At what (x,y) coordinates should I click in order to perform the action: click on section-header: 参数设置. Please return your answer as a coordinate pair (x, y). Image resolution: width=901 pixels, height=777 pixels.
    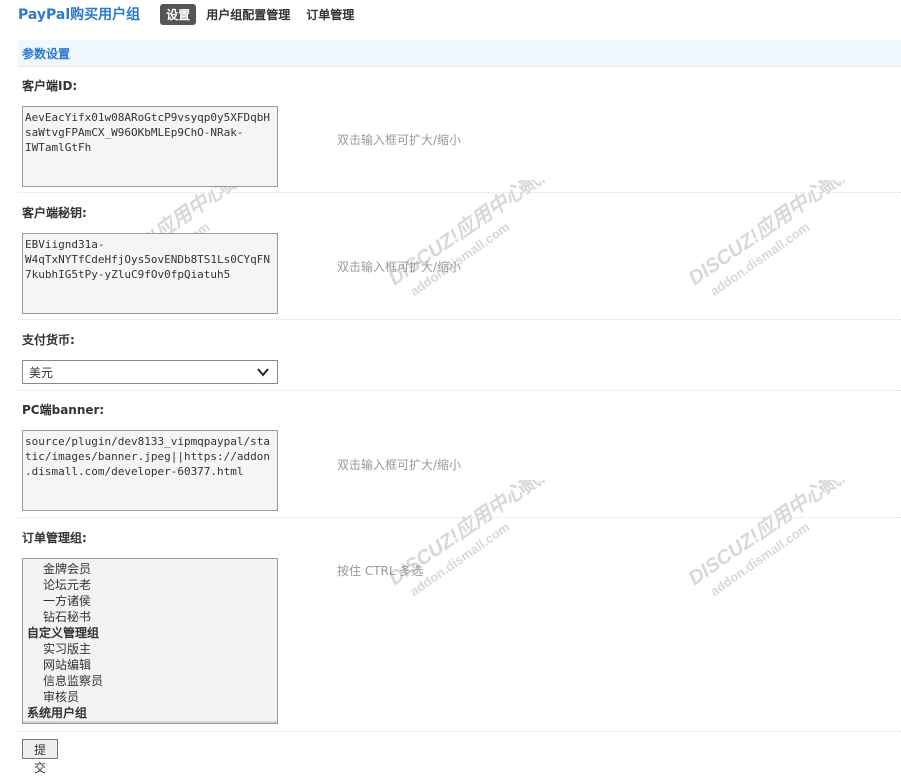
    Looking at the image, I should click on (459, 53).